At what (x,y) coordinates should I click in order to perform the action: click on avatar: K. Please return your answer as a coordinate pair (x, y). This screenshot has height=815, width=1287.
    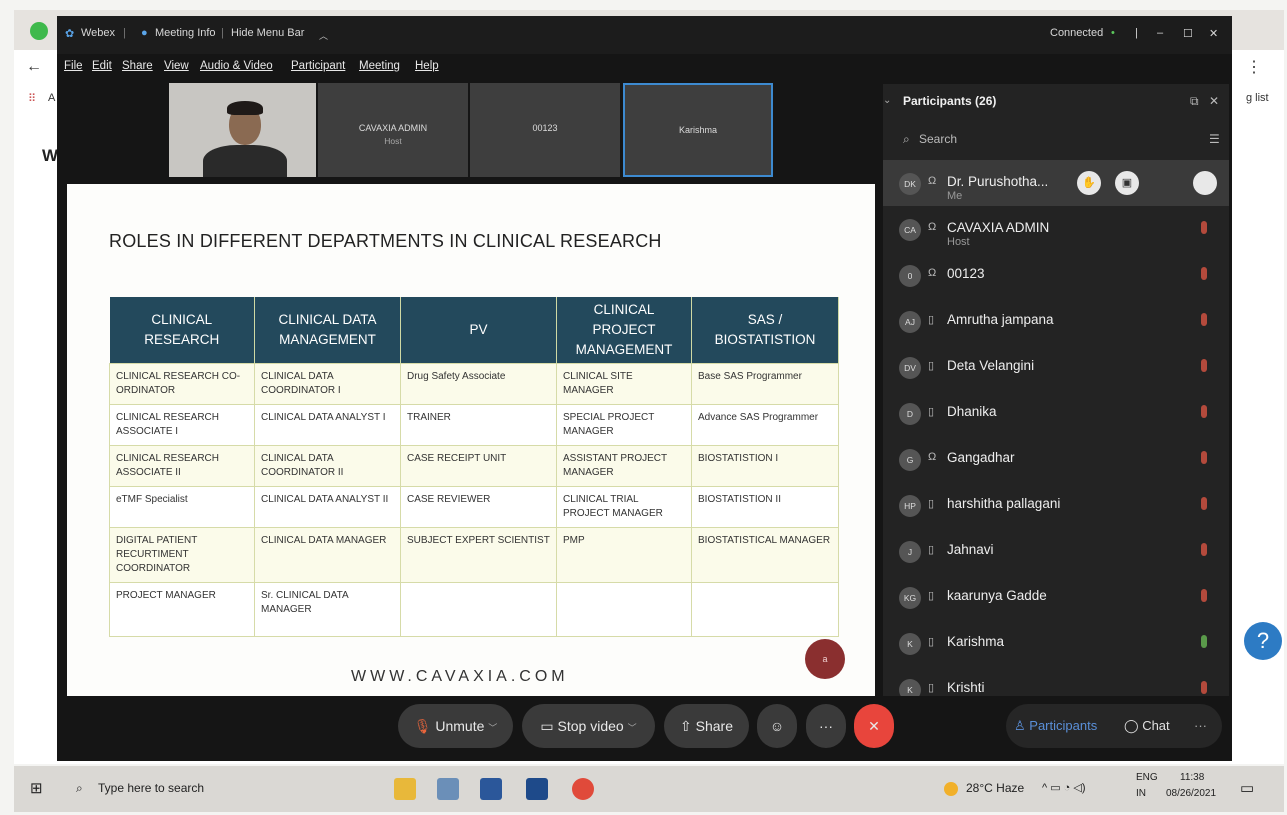
    Looking at the image, I should click on (910, 644).